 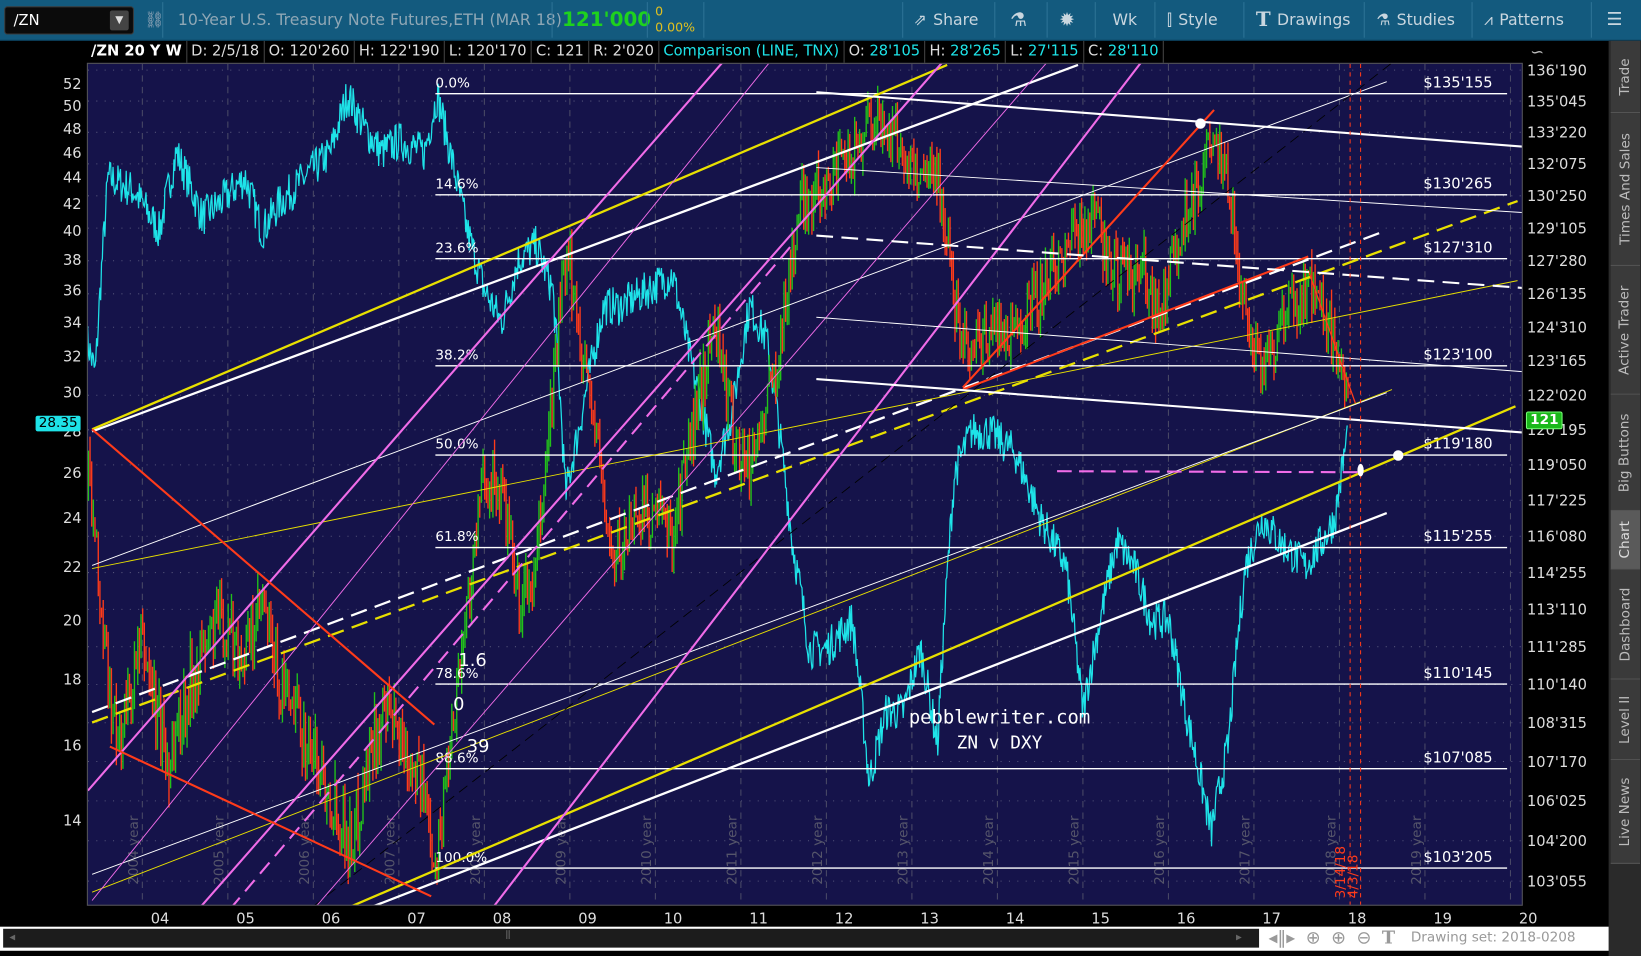 What do you see at coordinates (1457, 673) in the screenshot?
I see `fib-price-label: $110'145` at bounding box center [1457, 673].